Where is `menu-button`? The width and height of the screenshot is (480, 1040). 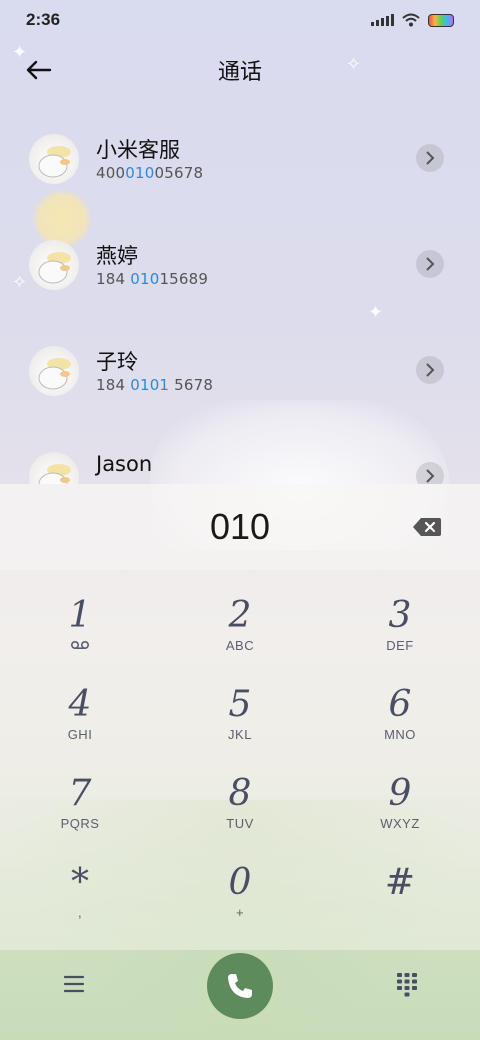
menu-button is located at coordinates (74, 984).